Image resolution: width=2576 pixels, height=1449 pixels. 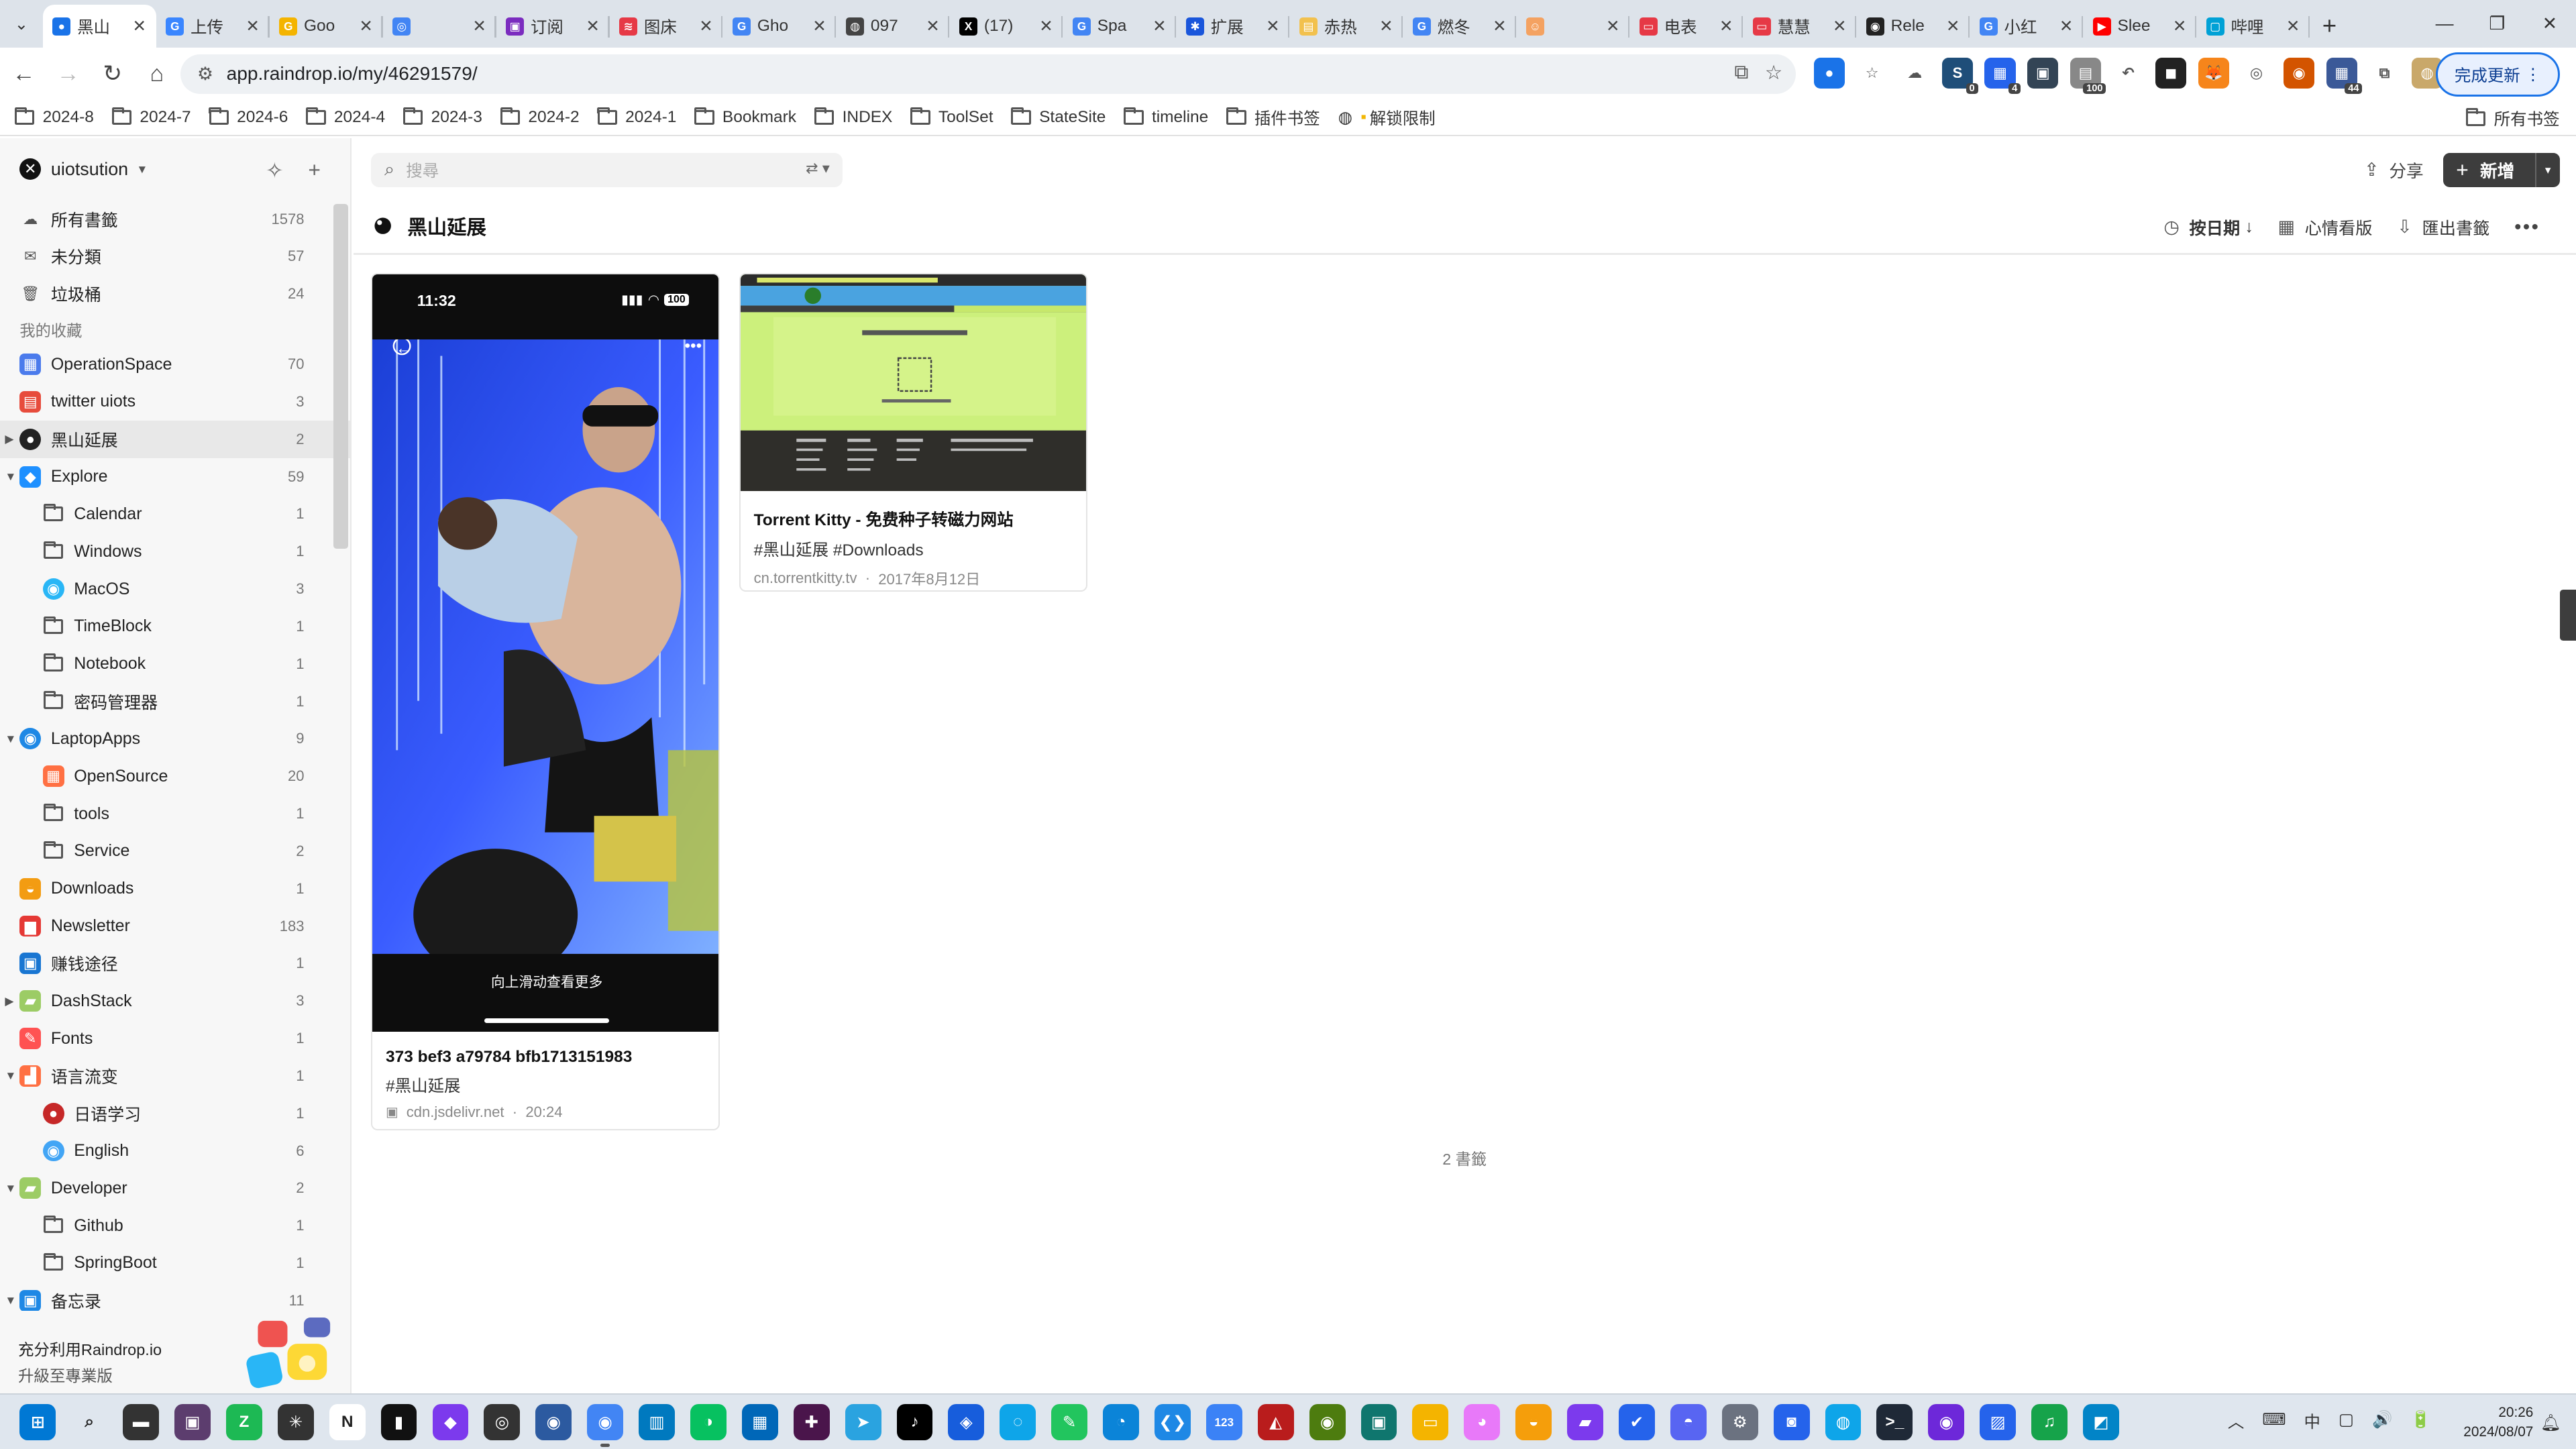 I want to click on sidebar-collection: ▼ ▰ Developer 2, so click(x=175, y=1188).